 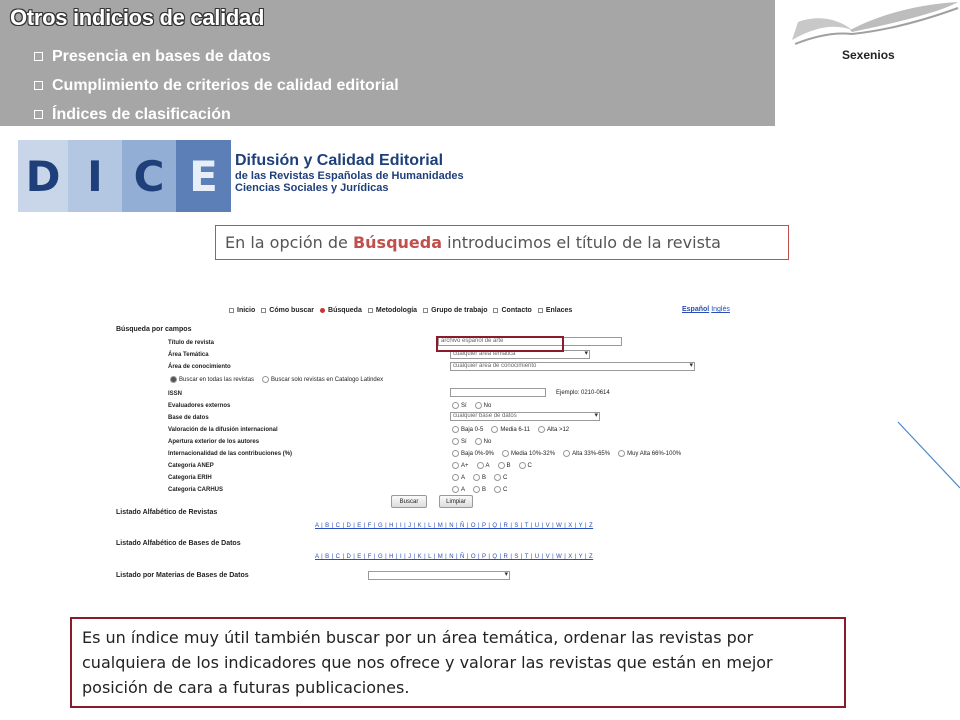 I want to click on nav-label: Cómo buscar, so click(x=292, y=310).